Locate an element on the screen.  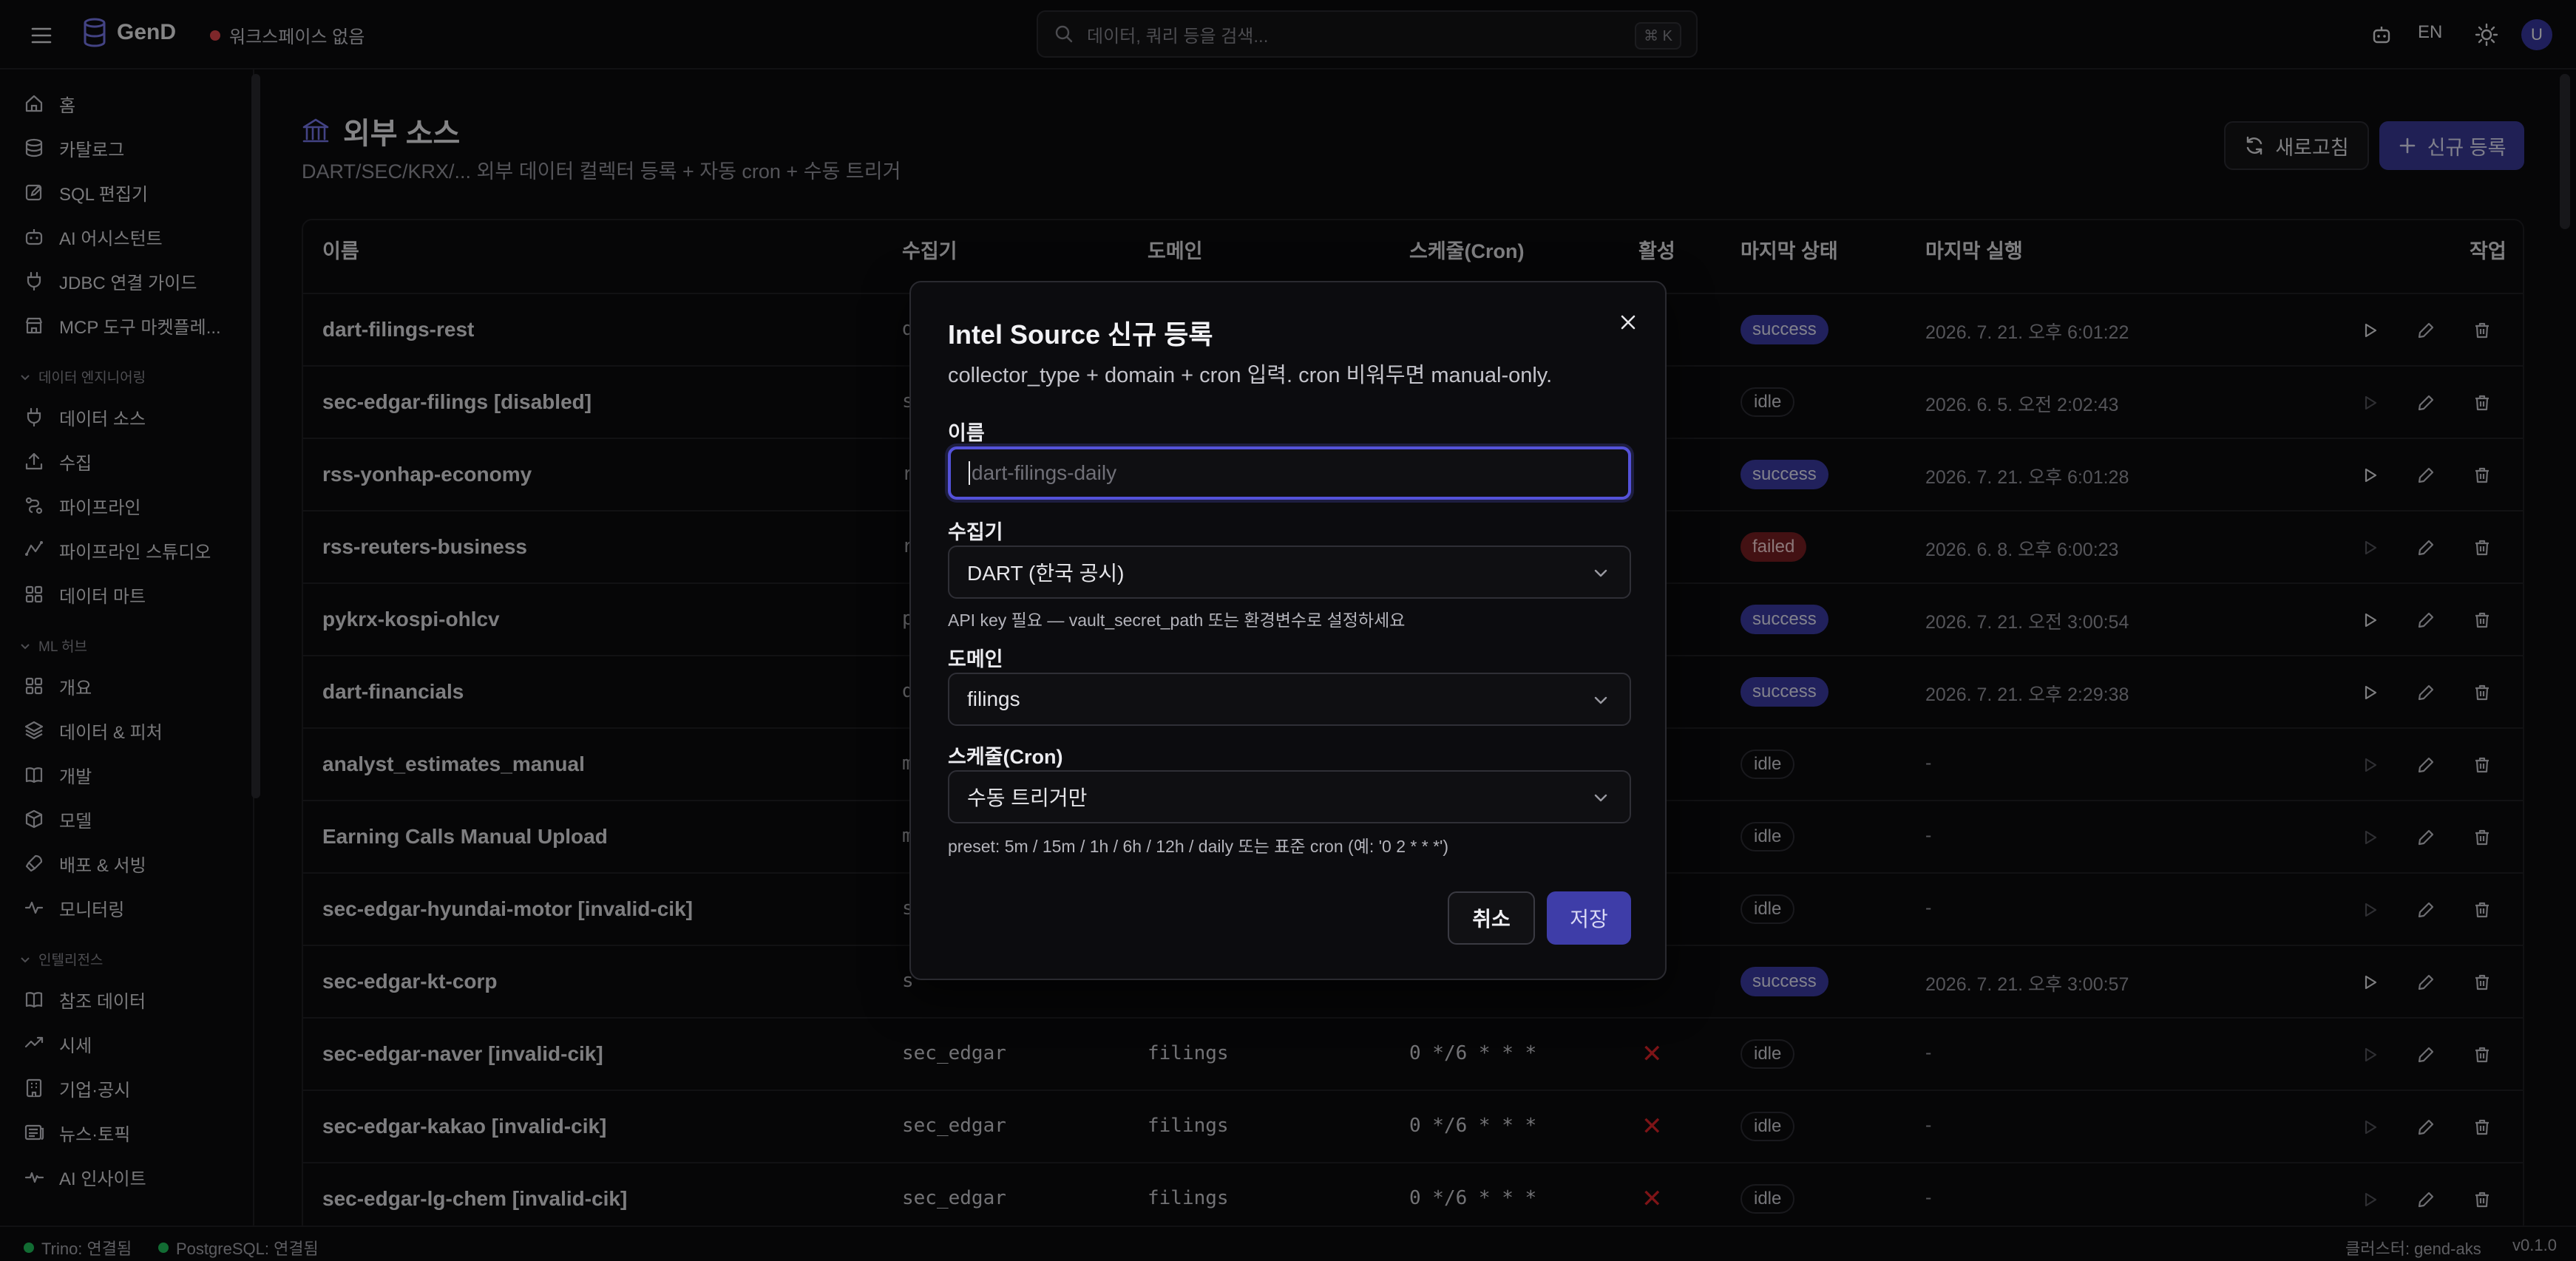
text-cursor is located at coordinates (969, 473).